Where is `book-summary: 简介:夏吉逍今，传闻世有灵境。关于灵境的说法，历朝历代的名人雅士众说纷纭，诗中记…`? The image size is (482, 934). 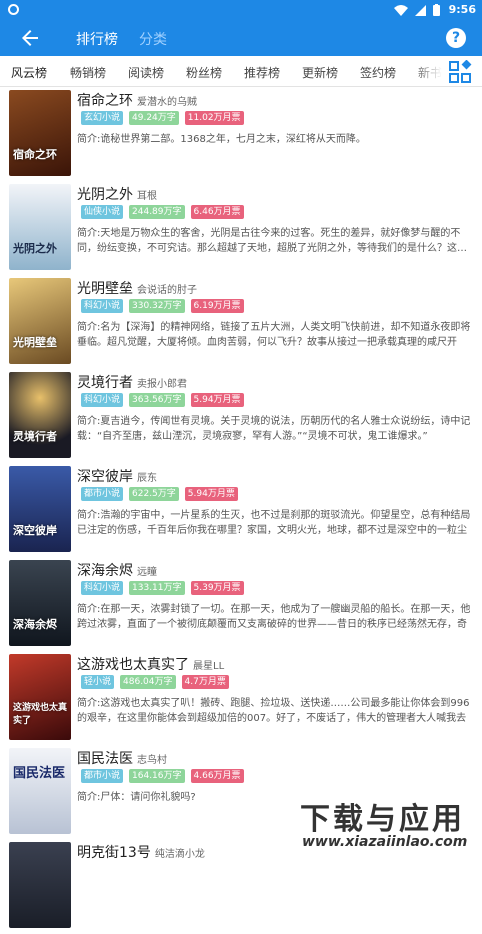
book-summary: 简介:夏吉逍今，传闻世有灵境。关于灵境的说法，历朝历代的名人雅士众说纷纭，诗中记… is located at coordinates (274, 429).